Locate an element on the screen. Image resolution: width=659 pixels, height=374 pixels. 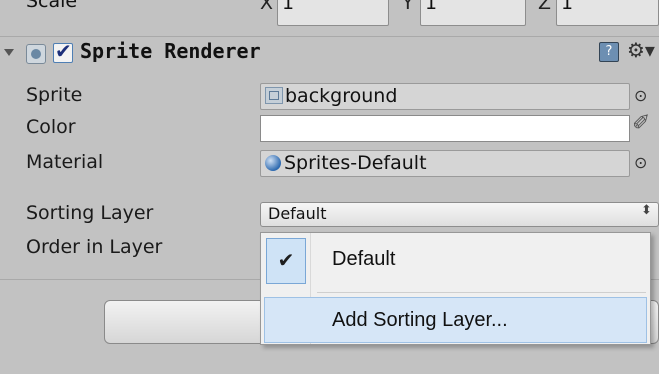
color-swatch is located at coordinates (445, 128).